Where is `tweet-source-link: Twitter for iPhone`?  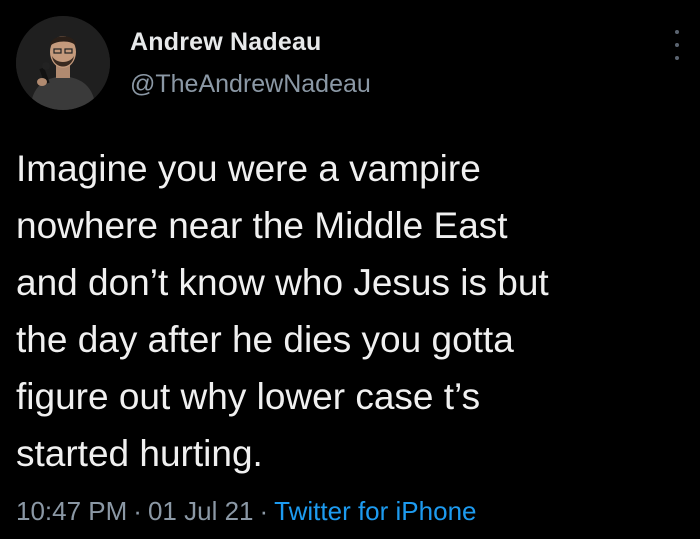
tweet-source-link: Twitter for iPhone is located at coordinates (375, 511).